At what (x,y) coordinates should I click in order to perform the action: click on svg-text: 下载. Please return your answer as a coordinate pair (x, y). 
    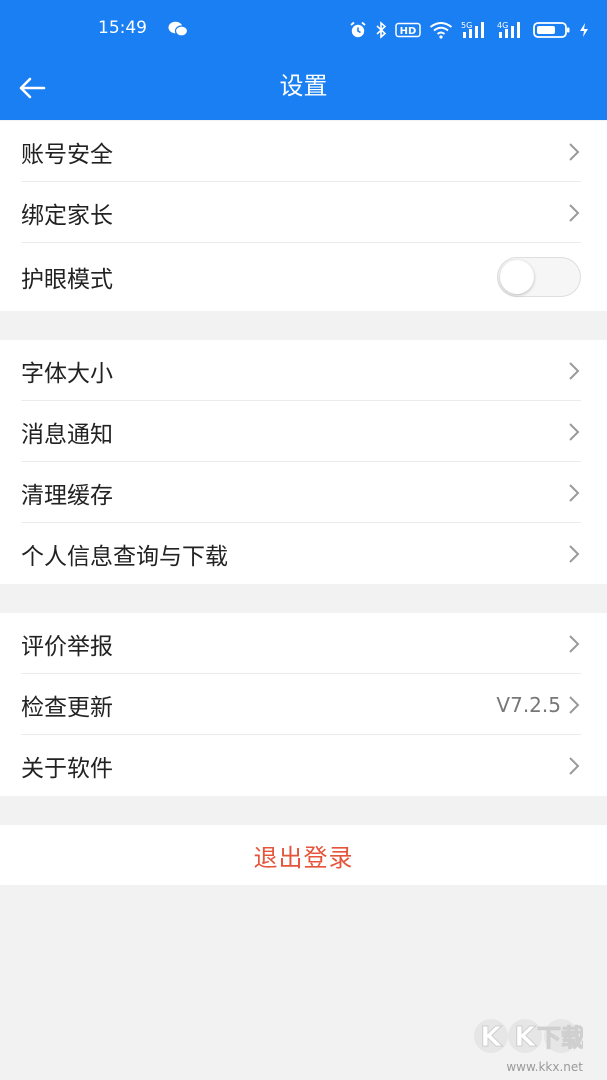
    Looking at the image, I should click on (560, 1038).